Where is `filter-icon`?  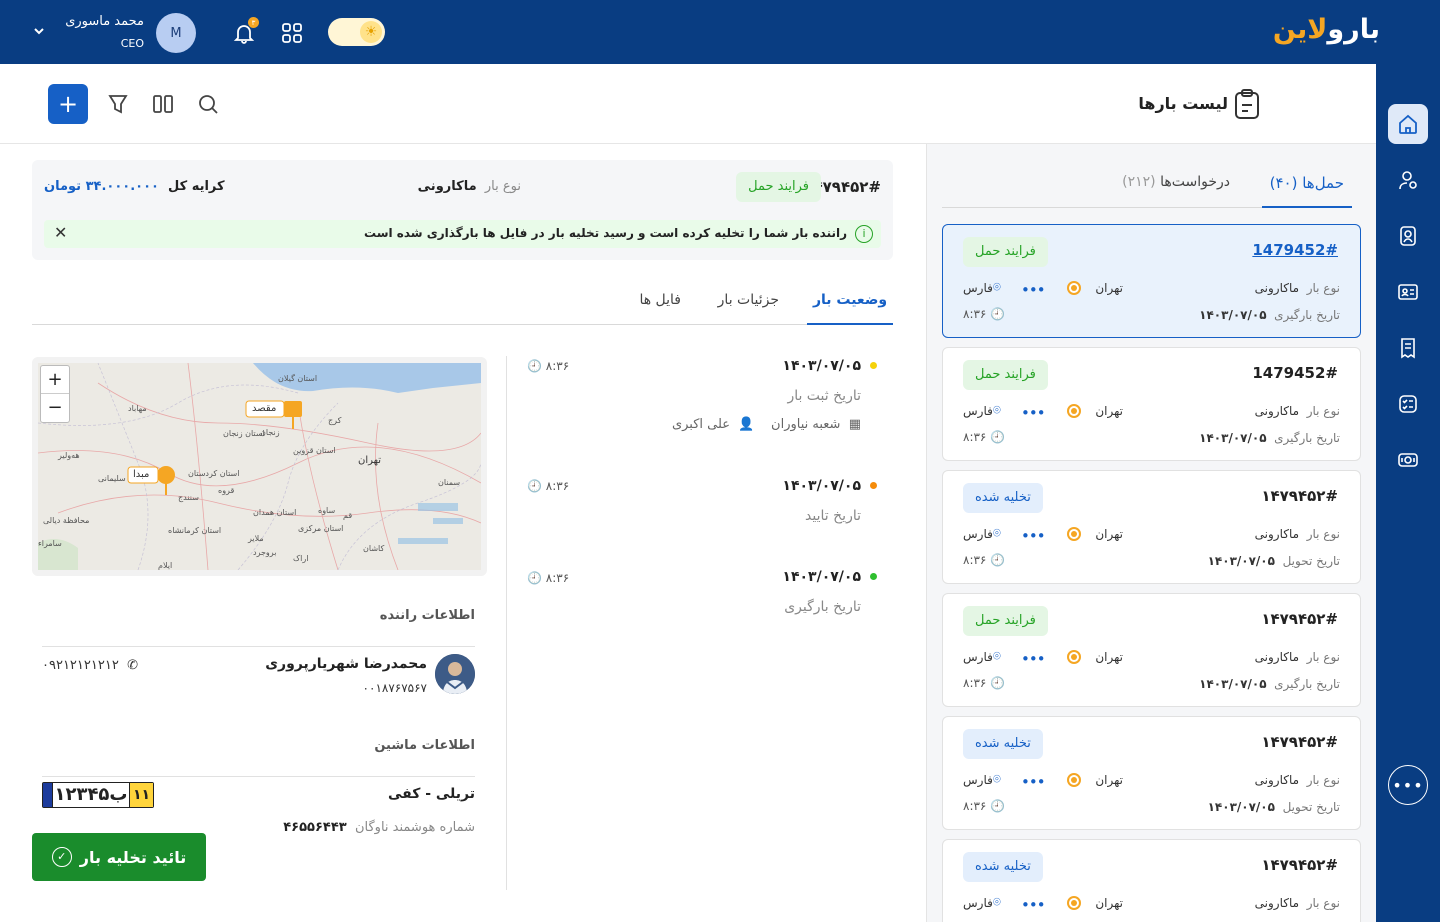 filter-icon is located at coordinates (118, 104).